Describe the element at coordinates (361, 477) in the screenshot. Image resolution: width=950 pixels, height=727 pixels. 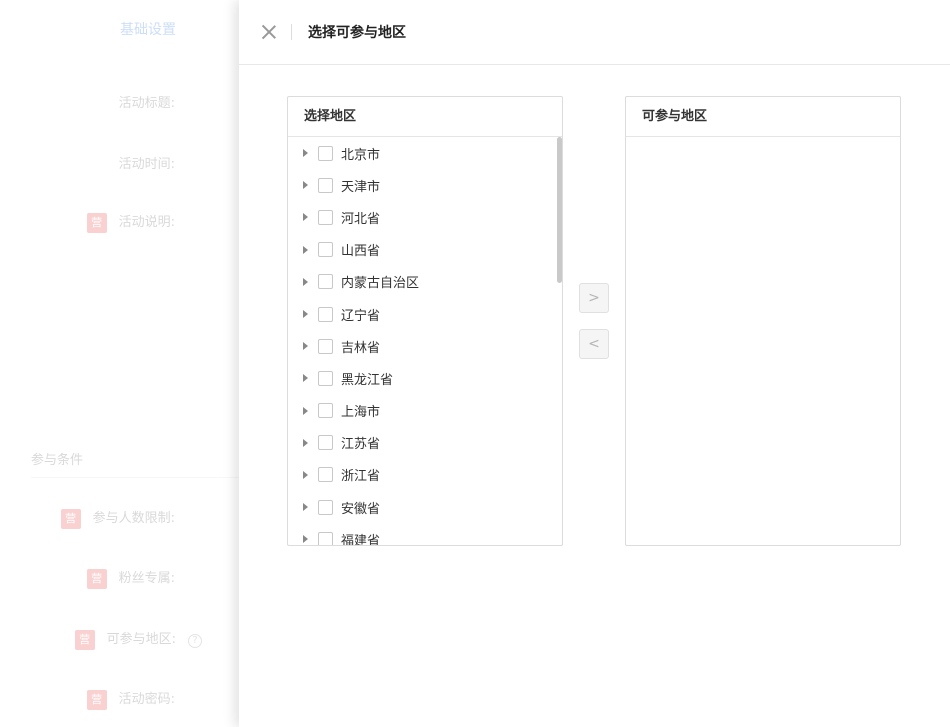
I see `region-label: 浙江省` at that location.